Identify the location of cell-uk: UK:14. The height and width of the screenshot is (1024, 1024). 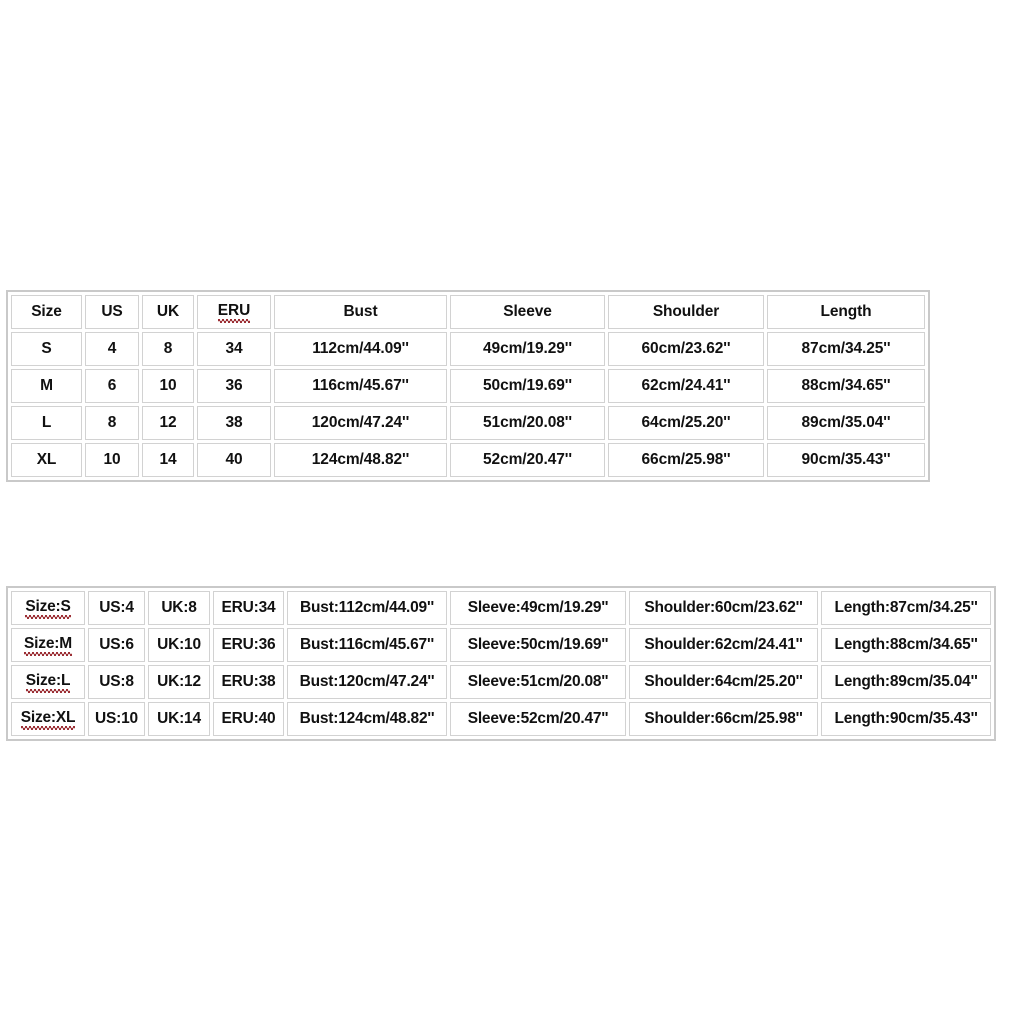
(179, 719).